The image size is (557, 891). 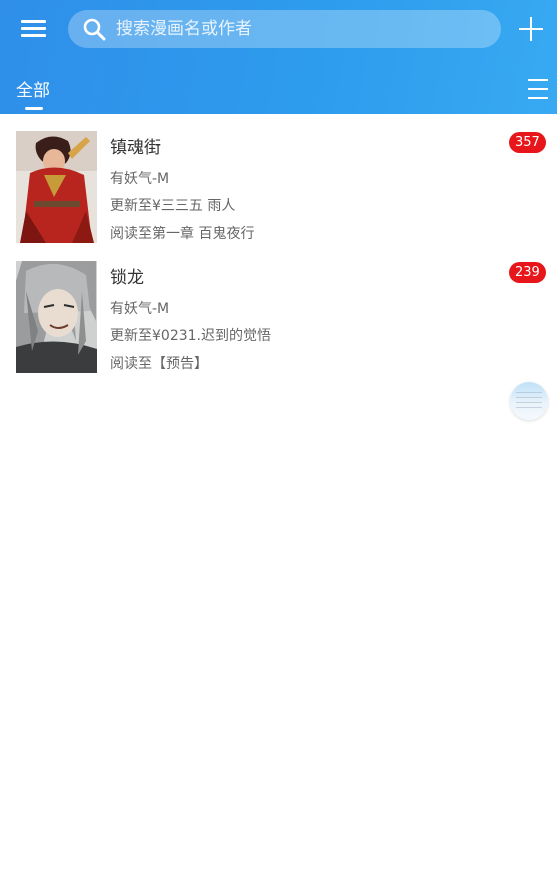 What do you see at coordinates (527, 142) in the screenshot?
I see `update-count-badge: 357` at bounding box center [527, 142].